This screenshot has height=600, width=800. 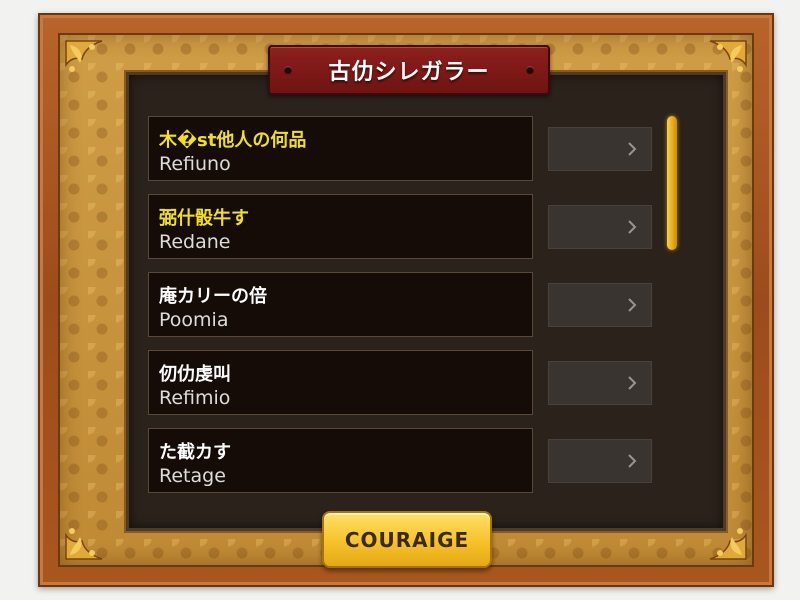 I want to click on title-plate: 古仂シレガラー, so click(x=409, y=70).